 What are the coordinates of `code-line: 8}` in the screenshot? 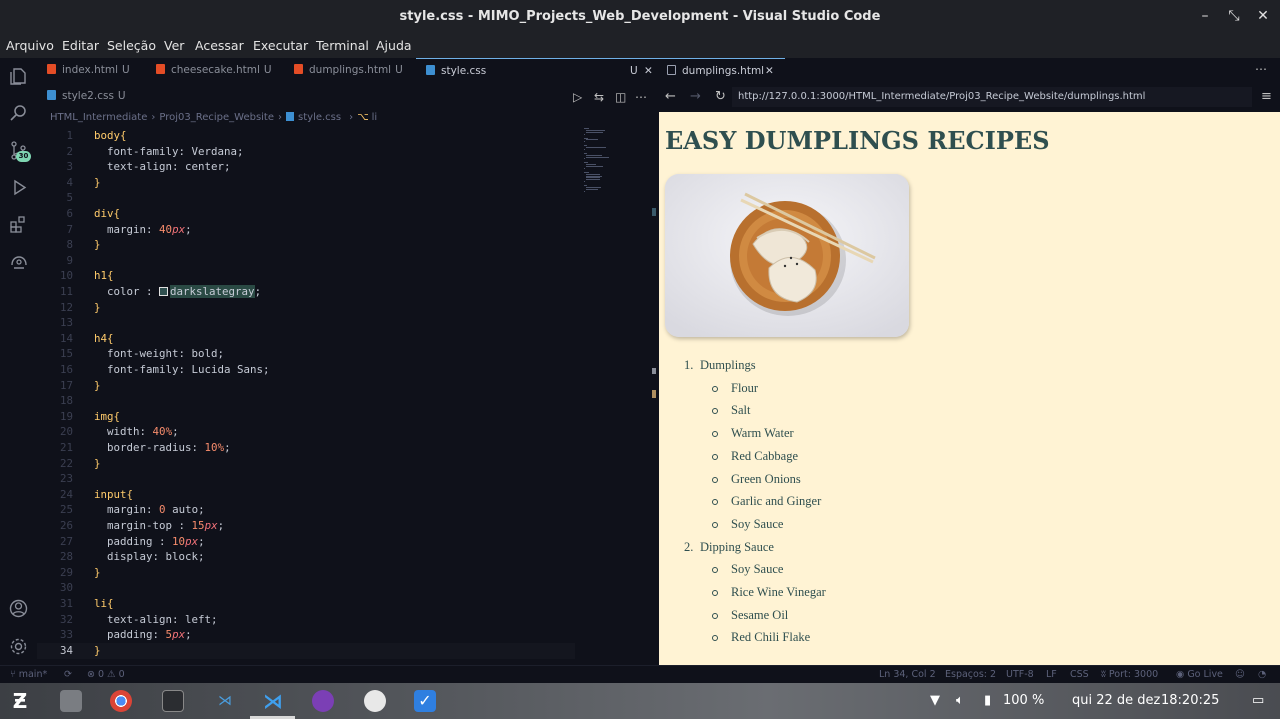 It's located at (307, 245).